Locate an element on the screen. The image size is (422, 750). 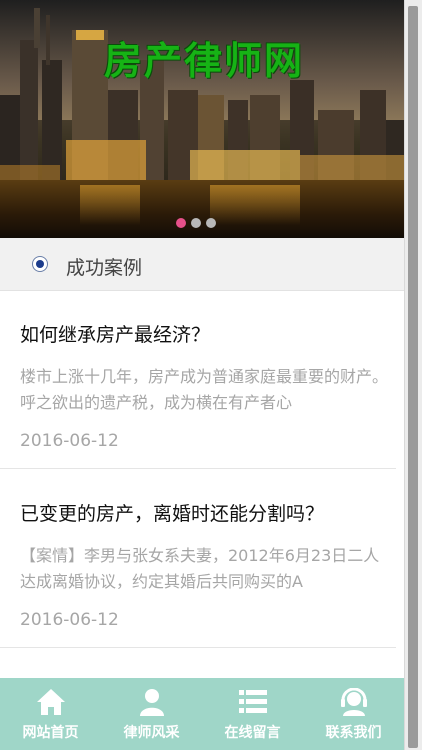
vertical-scrollbar is located at coordinates (413, 375).